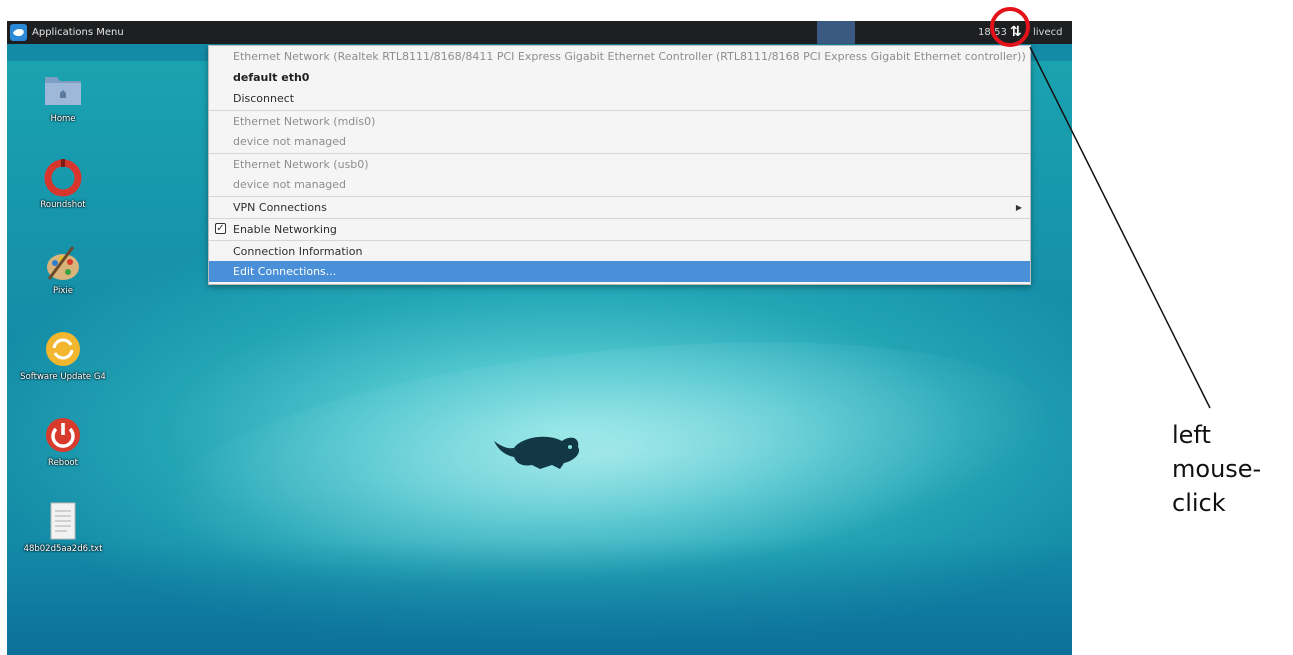 This screenshot has height=655, width=1293. I want to click on desktop-icon-roundshot: Roundshot, so click(63, 183).